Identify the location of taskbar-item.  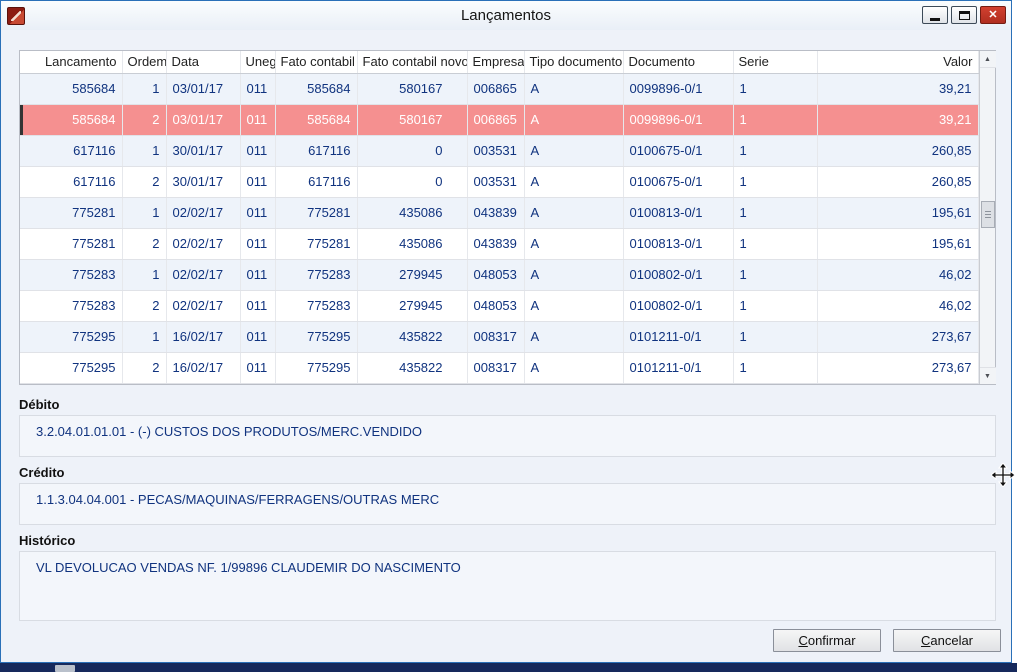
(65, 668).